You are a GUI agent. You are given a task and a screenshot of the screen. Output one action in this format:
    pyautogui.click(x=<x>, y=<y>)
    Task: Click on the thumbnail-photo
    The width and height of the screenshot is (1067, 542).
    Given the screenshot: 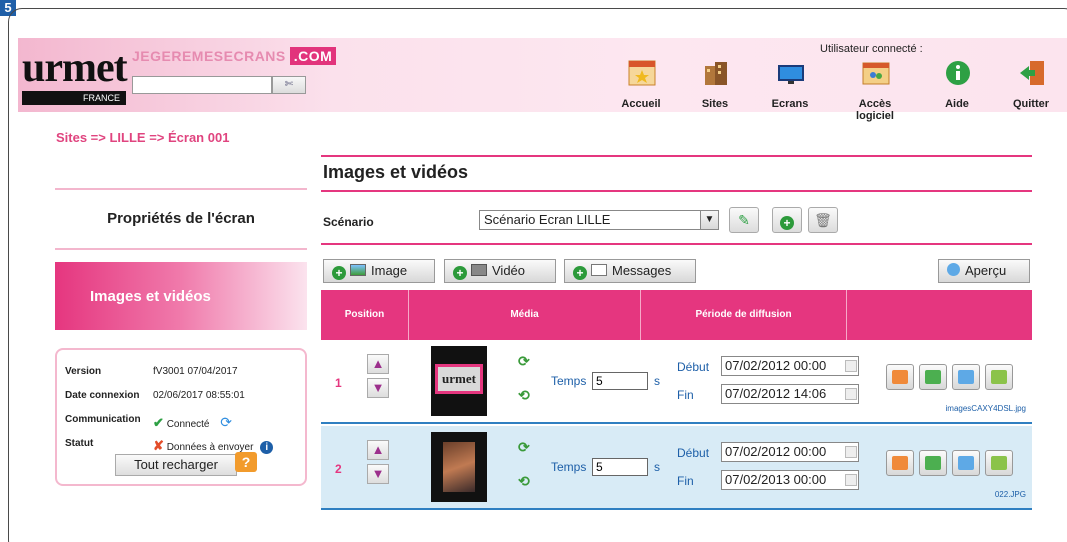 What is the action you would take?
    pyautogui.click(x=459, y=467)
    